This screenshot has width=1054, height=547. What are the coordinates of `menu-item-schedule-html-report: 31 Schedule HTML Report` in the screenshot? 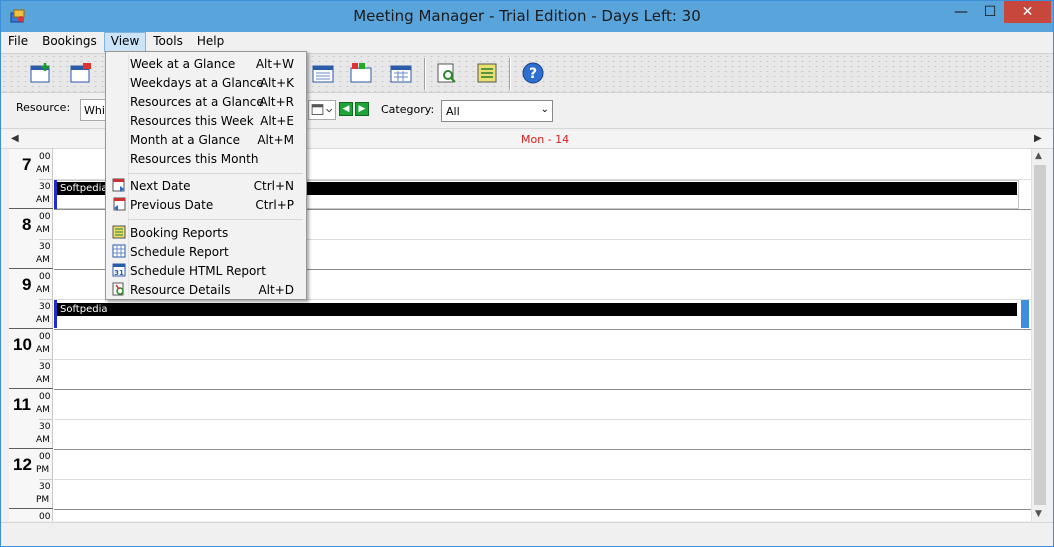 It's located at (206, 270).